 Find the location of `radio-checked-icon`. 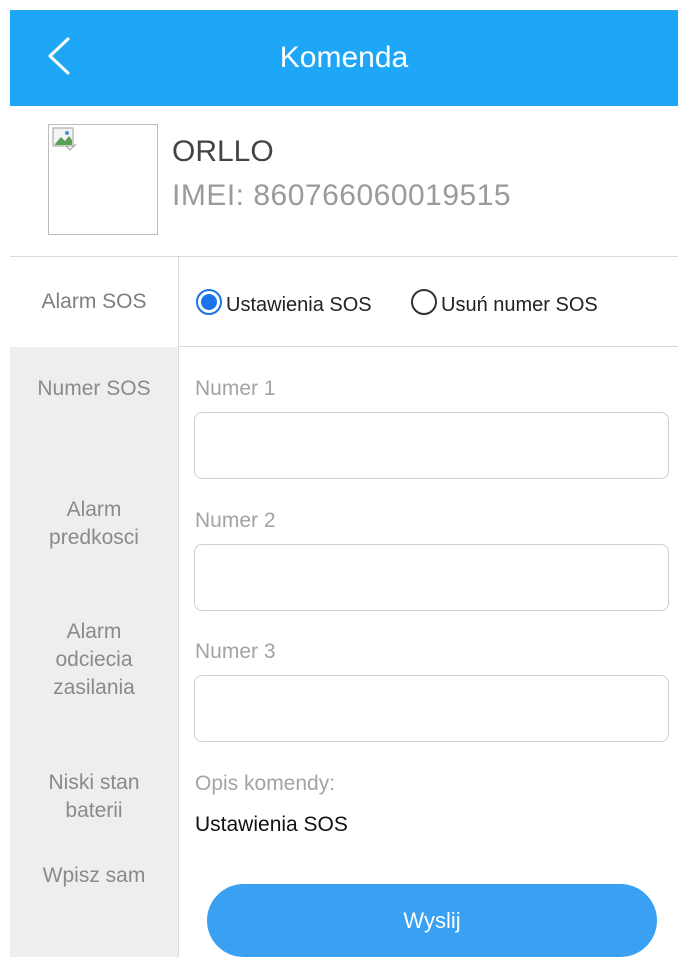

radio-checked-icon is located at coordinates (209, 302).